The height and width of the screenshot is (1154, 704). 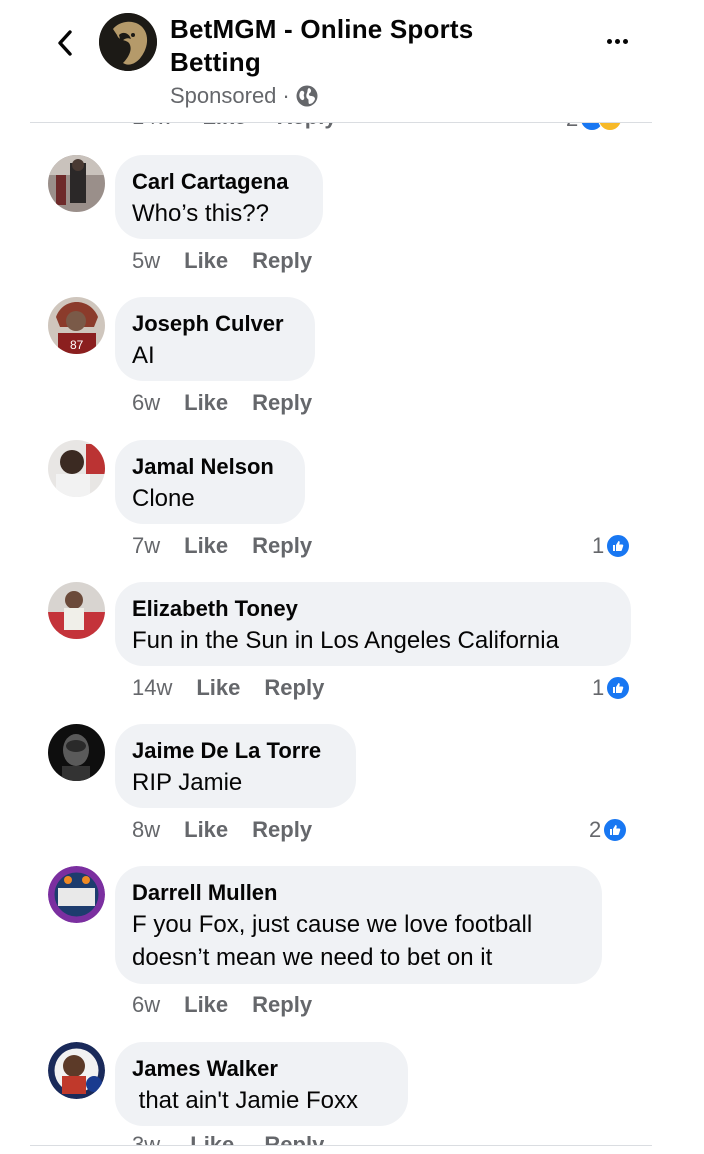 What do you see at coordinates (332, 924) in the screenshot?
I see `comment-text-line-1: F you Fox, just cause we love football` at bounding box center [332, 924].